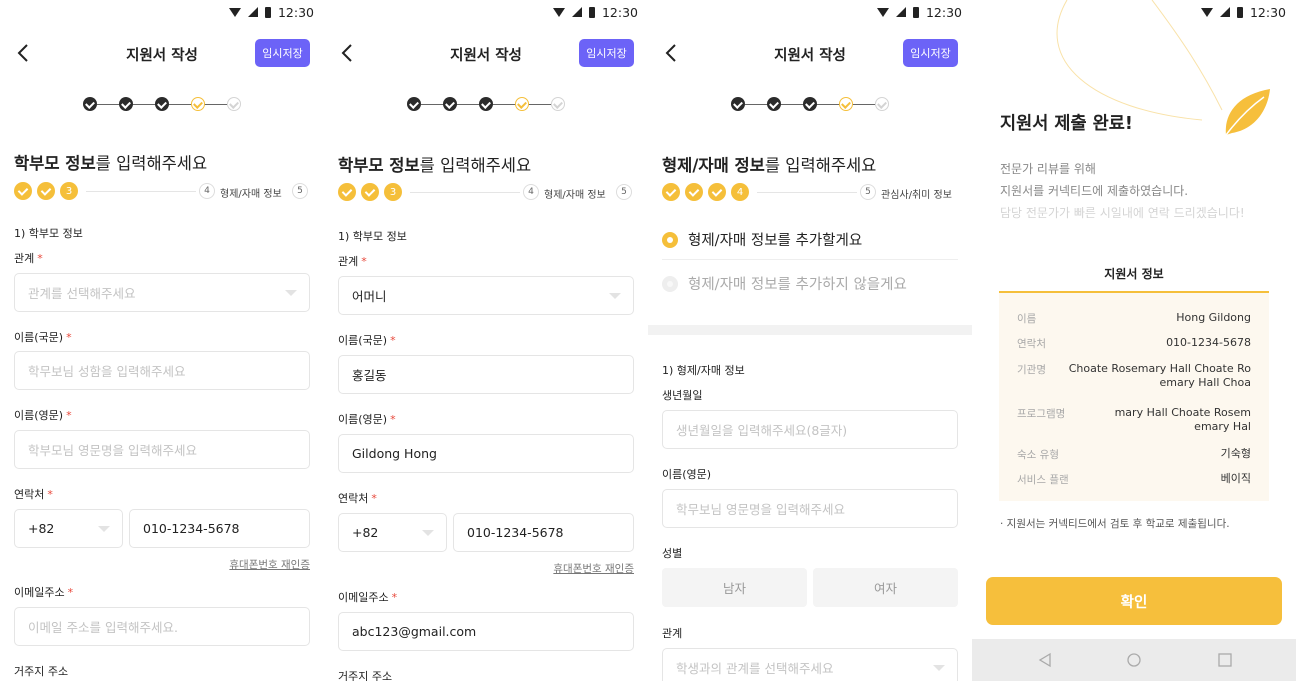 The image size is (1296, 681). Describe the element at coordinates (810, 429) in the screenshot. I see `dob-input: 생년월일을 입력해주세요(8글자)` at that location.